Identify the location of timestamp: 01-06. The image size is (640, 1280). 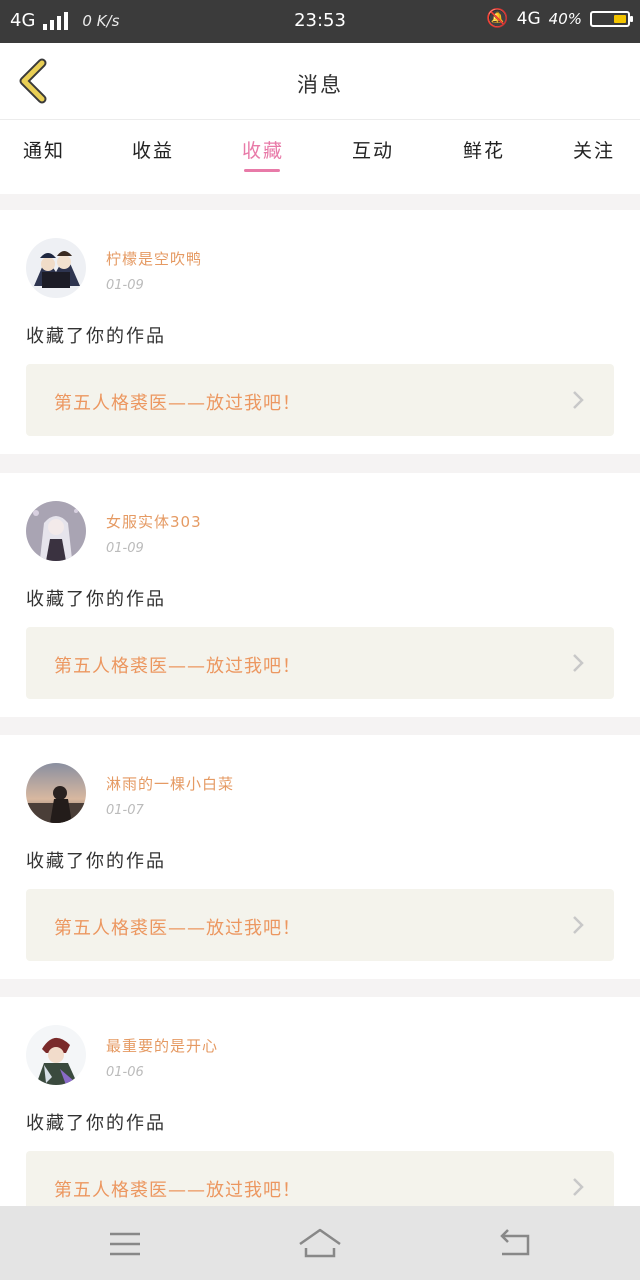
(125, 1072).